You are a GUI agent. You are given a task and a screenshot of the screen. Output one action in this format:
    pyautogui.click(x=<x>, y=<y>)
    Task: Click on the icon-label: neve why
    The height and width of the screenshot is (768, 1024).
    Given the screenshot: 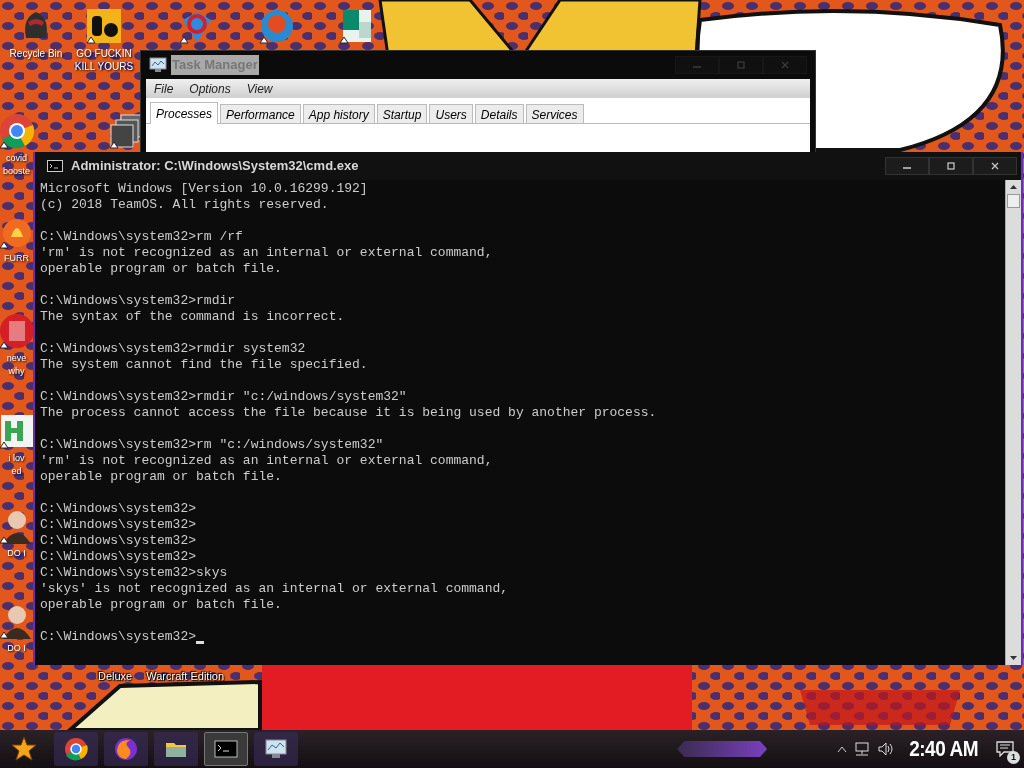 What is the action you would take?
    pyautogui.click(x=16, y=365)
    